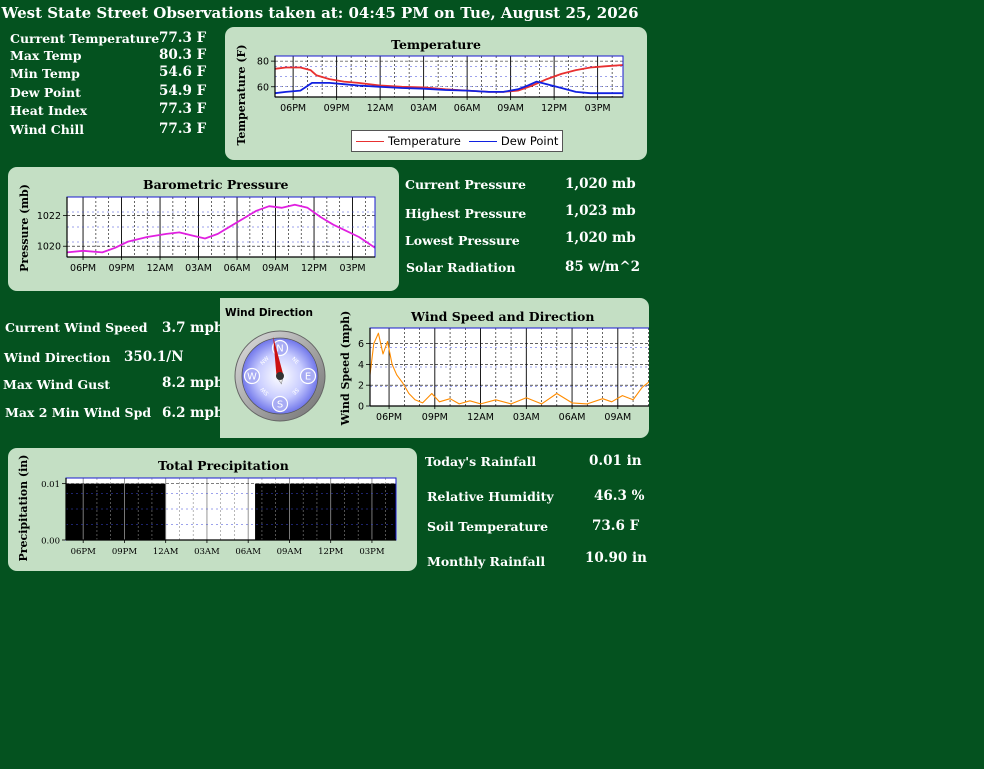  What do you see at coordinates (263, 87) in the screenshot?
I see `temperature-y-tick-label: 60` at bounding box center [263, 87].